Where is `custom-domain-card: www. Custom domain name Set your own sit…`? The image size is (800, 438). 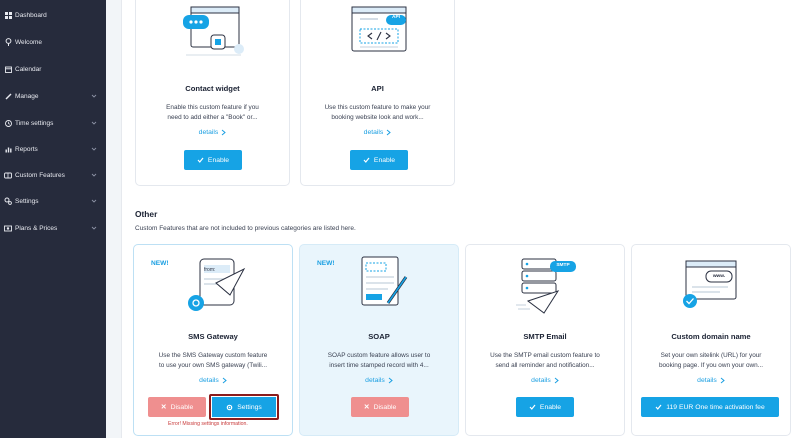 custom-domain-card: www. Custom domain name Set your own sit… is located at coordinates (711, 340).